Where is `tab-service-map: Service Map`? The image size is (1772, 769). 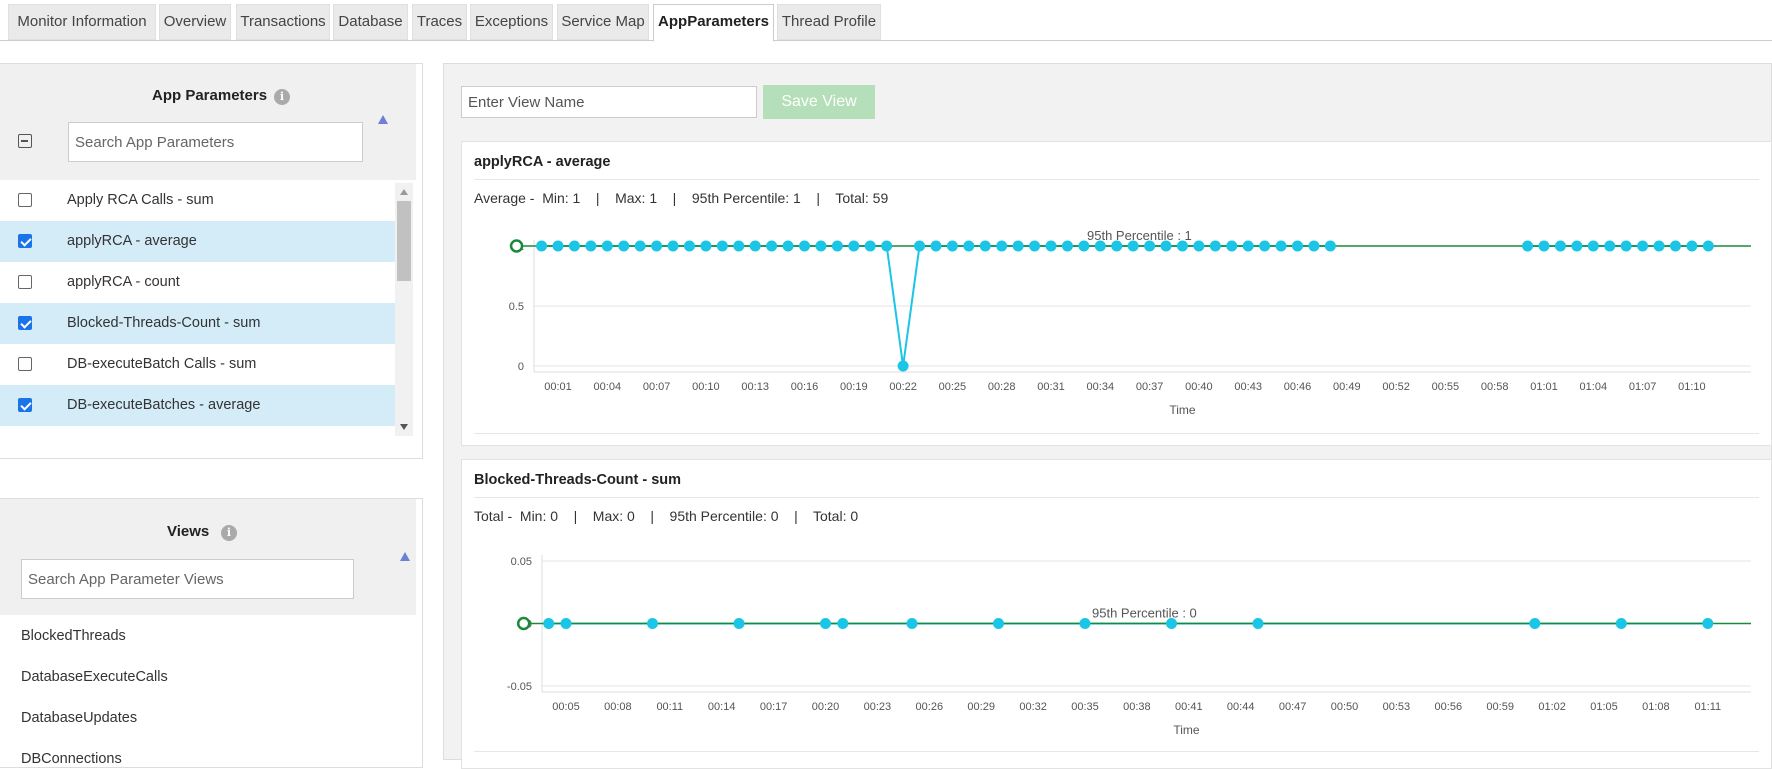 tab-service-map: Service Map is located at coordinates (603, 22).